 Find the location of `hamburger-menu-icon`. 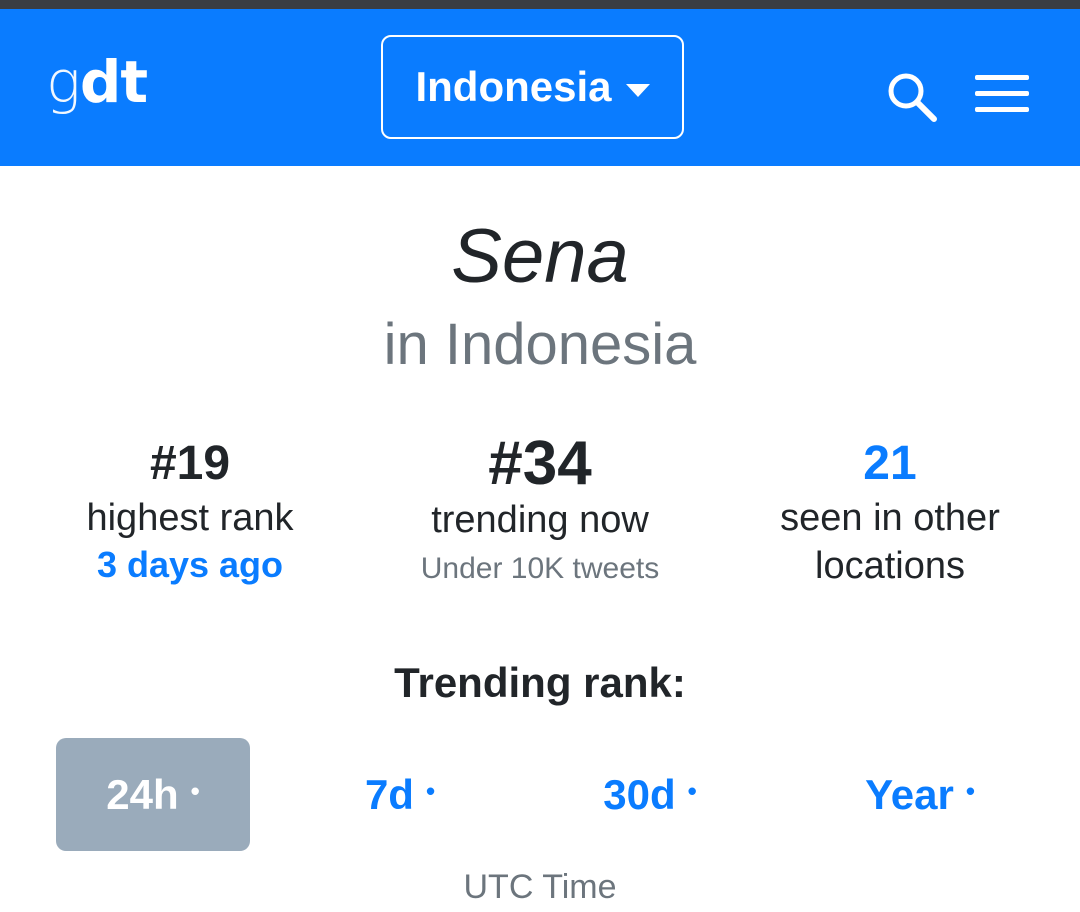

hamburger-menu-icon is located at coordinates (1002, 94).